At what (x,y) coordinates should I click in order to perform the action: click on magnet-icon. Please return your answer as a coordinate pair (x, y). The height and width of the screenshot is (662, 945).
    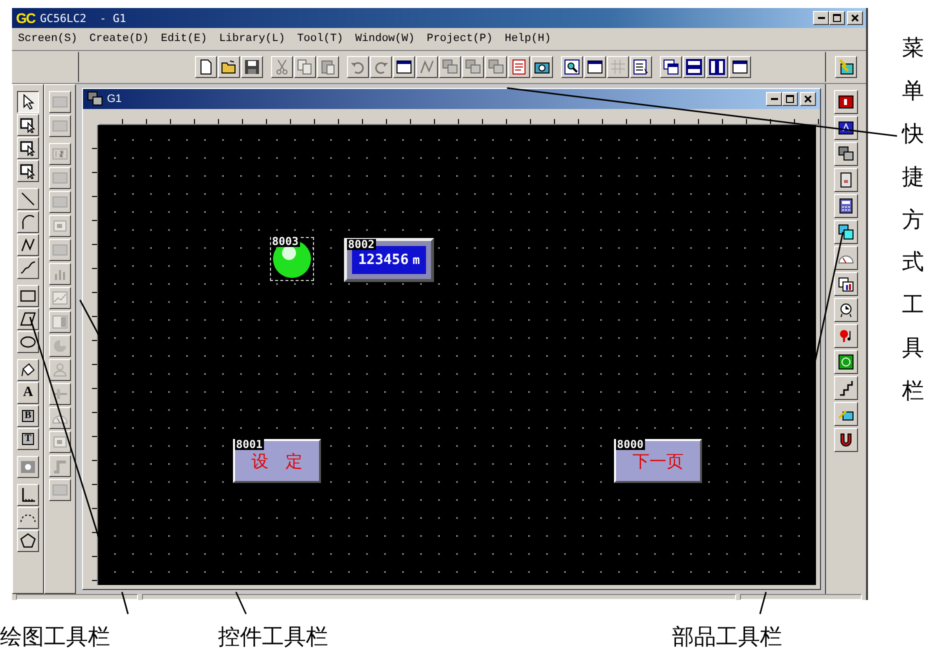
    Looking at the image, I should click on (846, 440).